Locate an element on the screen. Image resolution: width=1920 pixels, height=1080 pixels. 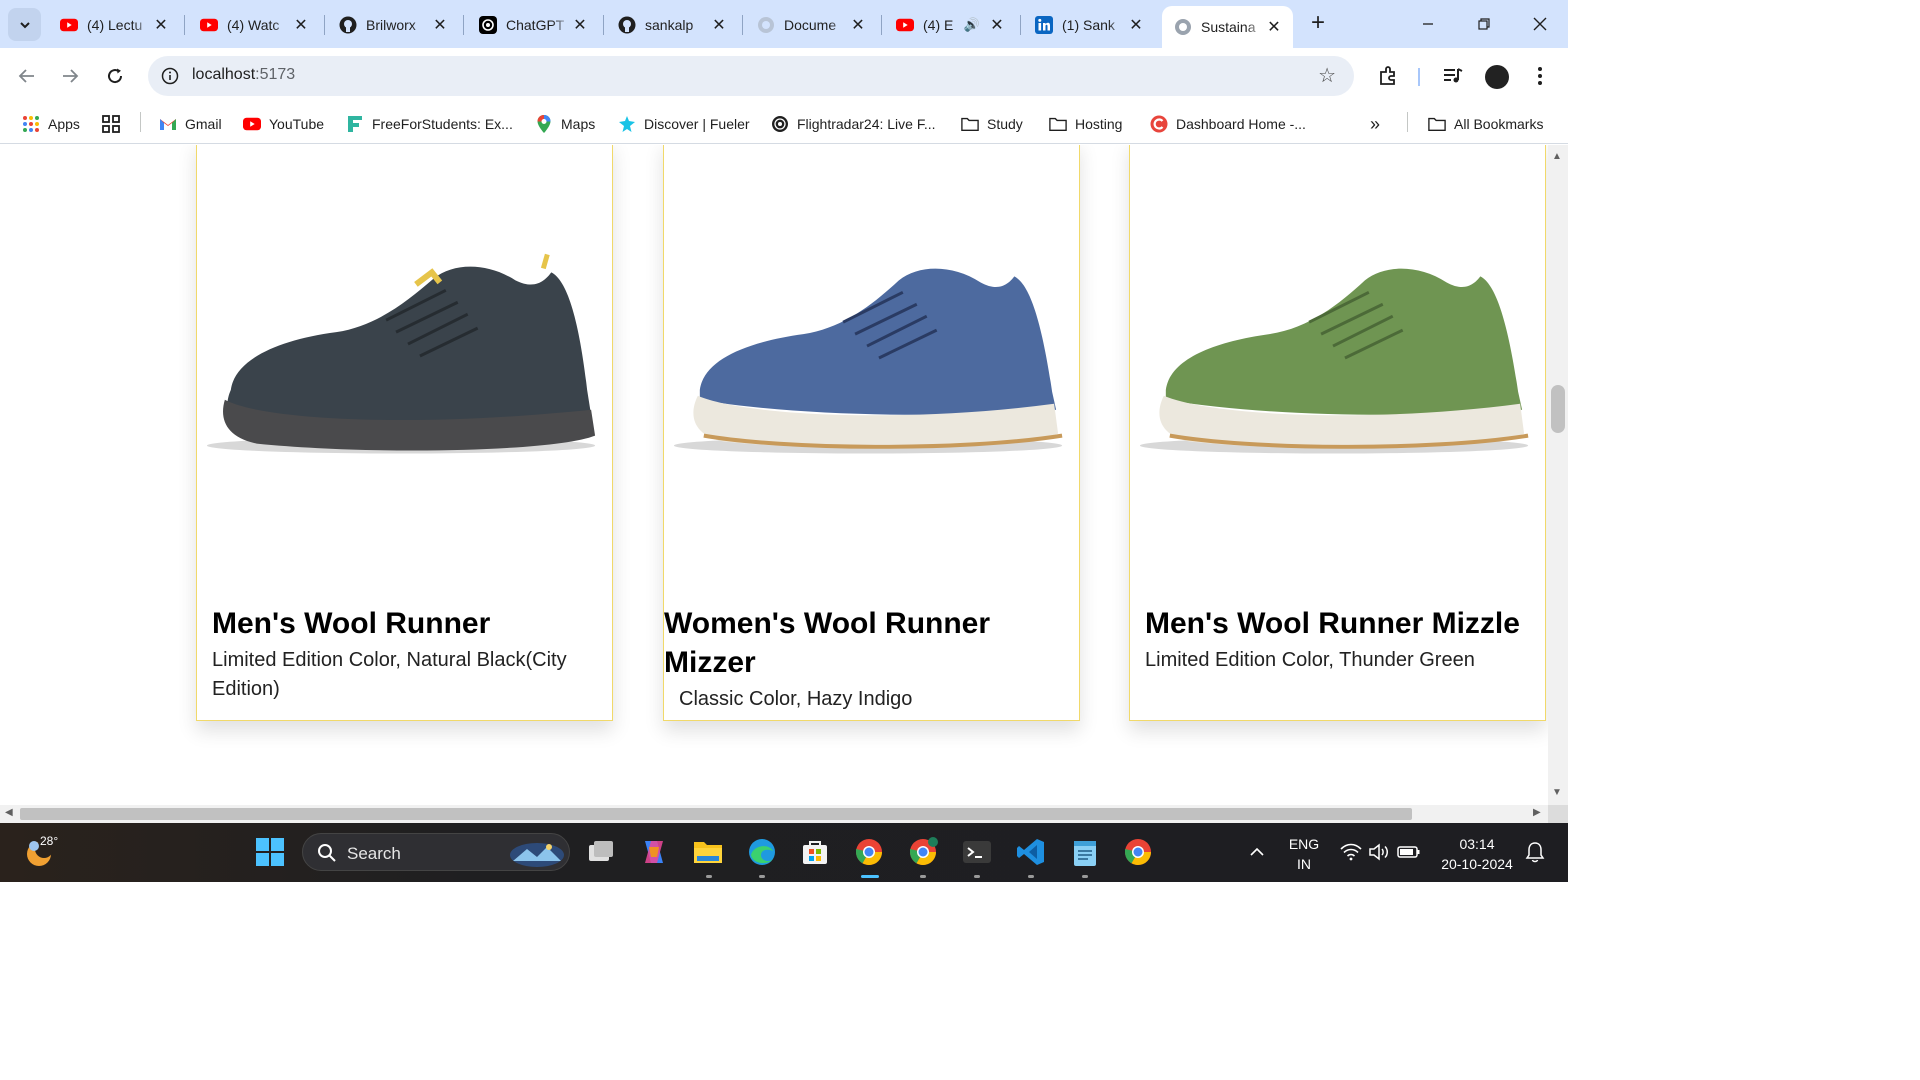
clock: 03:14 20-10-2024 is located at coordinates (1477, 854).